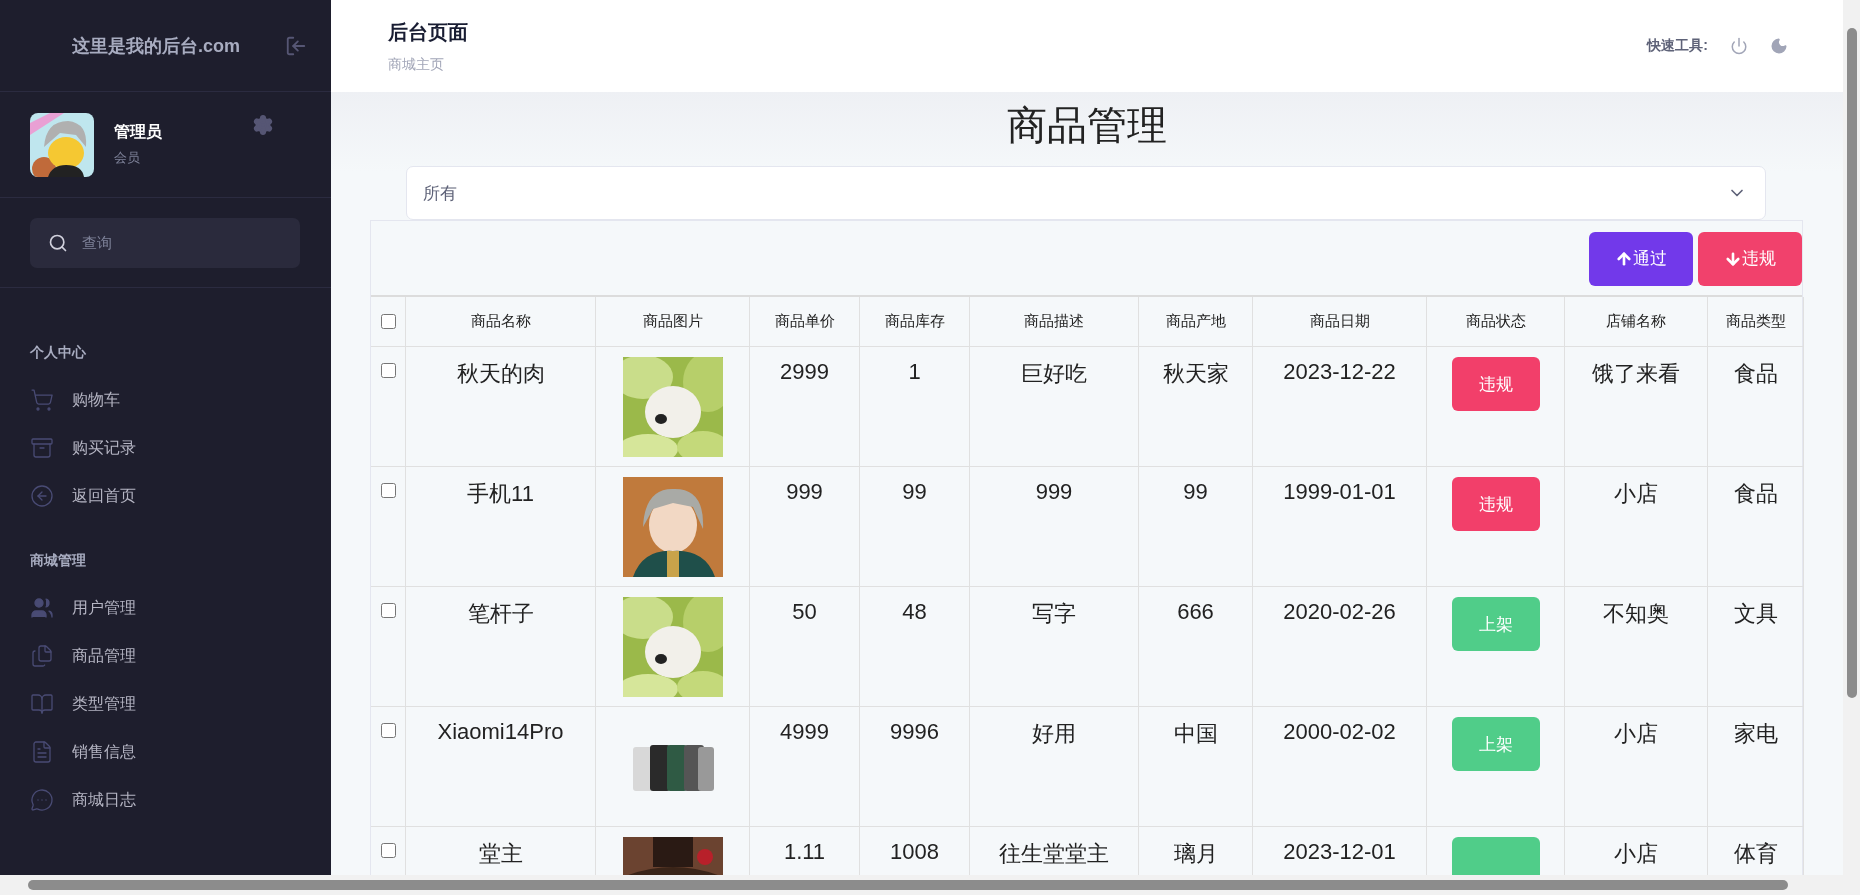 The height and width of the screenshot is (895, 1860). I want to click on table-cell: 中国, so click(1196, 767).